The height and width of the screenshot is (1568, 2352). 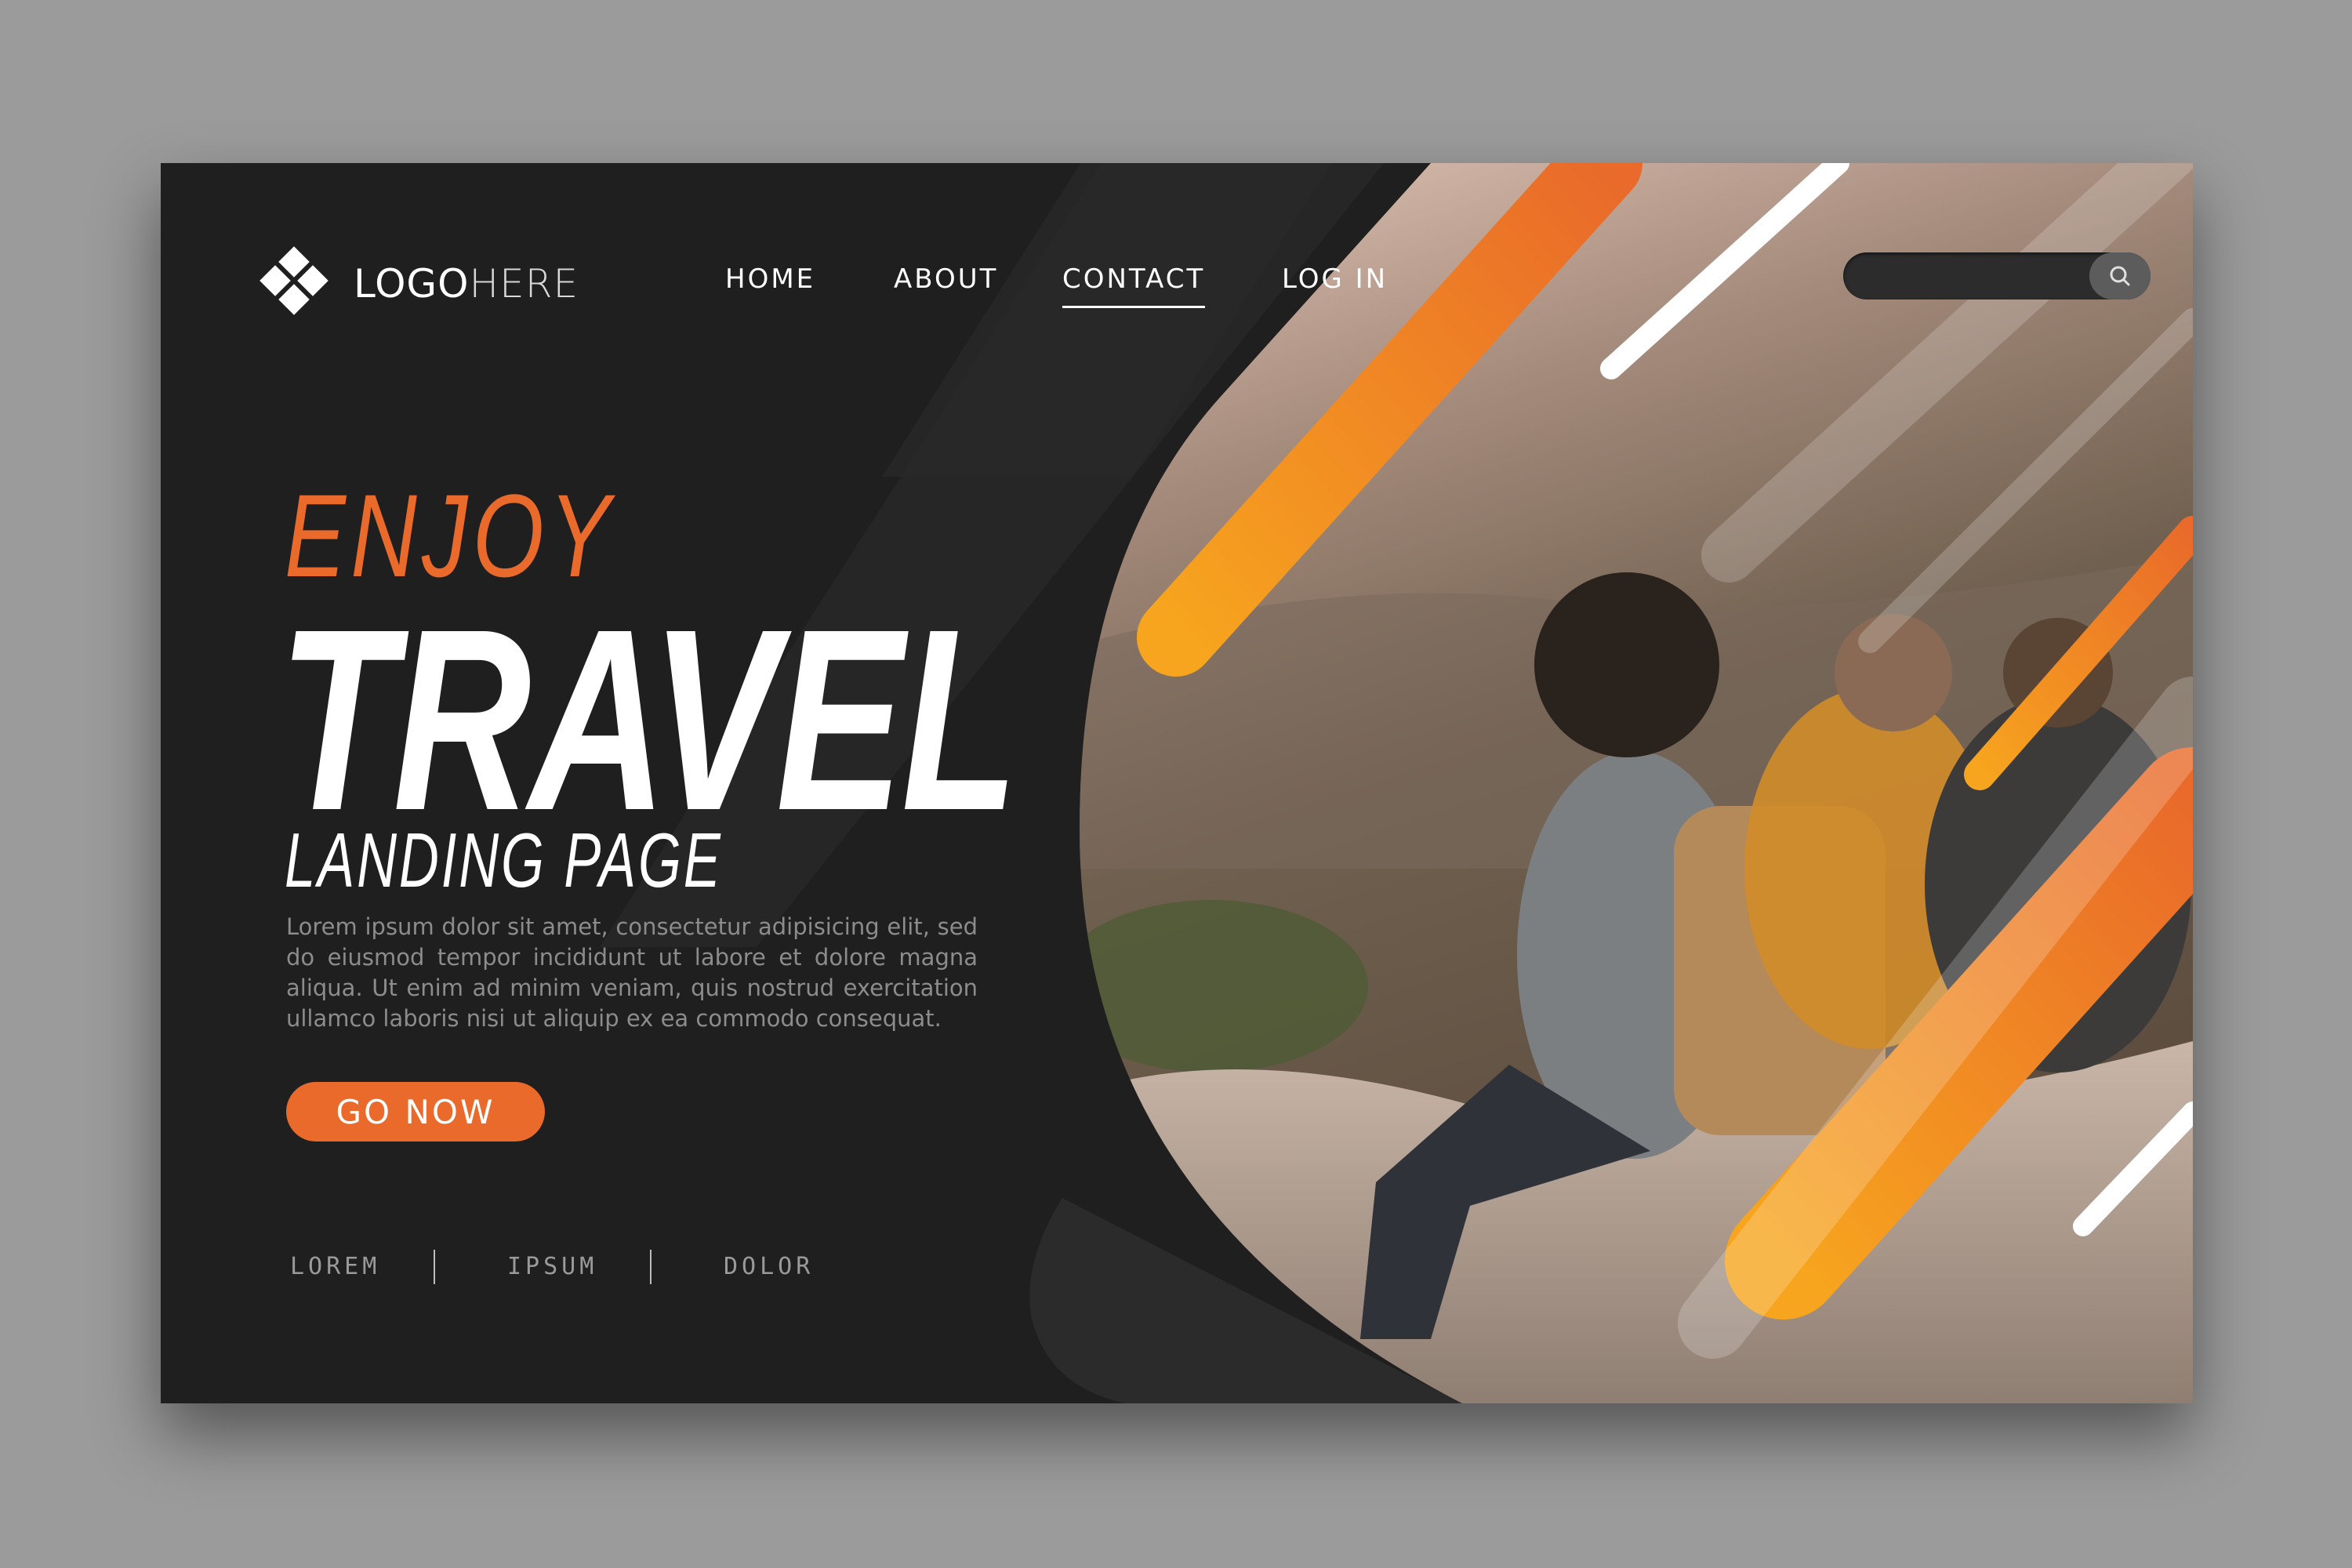 What do you see at coordinates (1997, 275) in the screenshot?
I see `search-bar` at bounding box center [1997, 275].